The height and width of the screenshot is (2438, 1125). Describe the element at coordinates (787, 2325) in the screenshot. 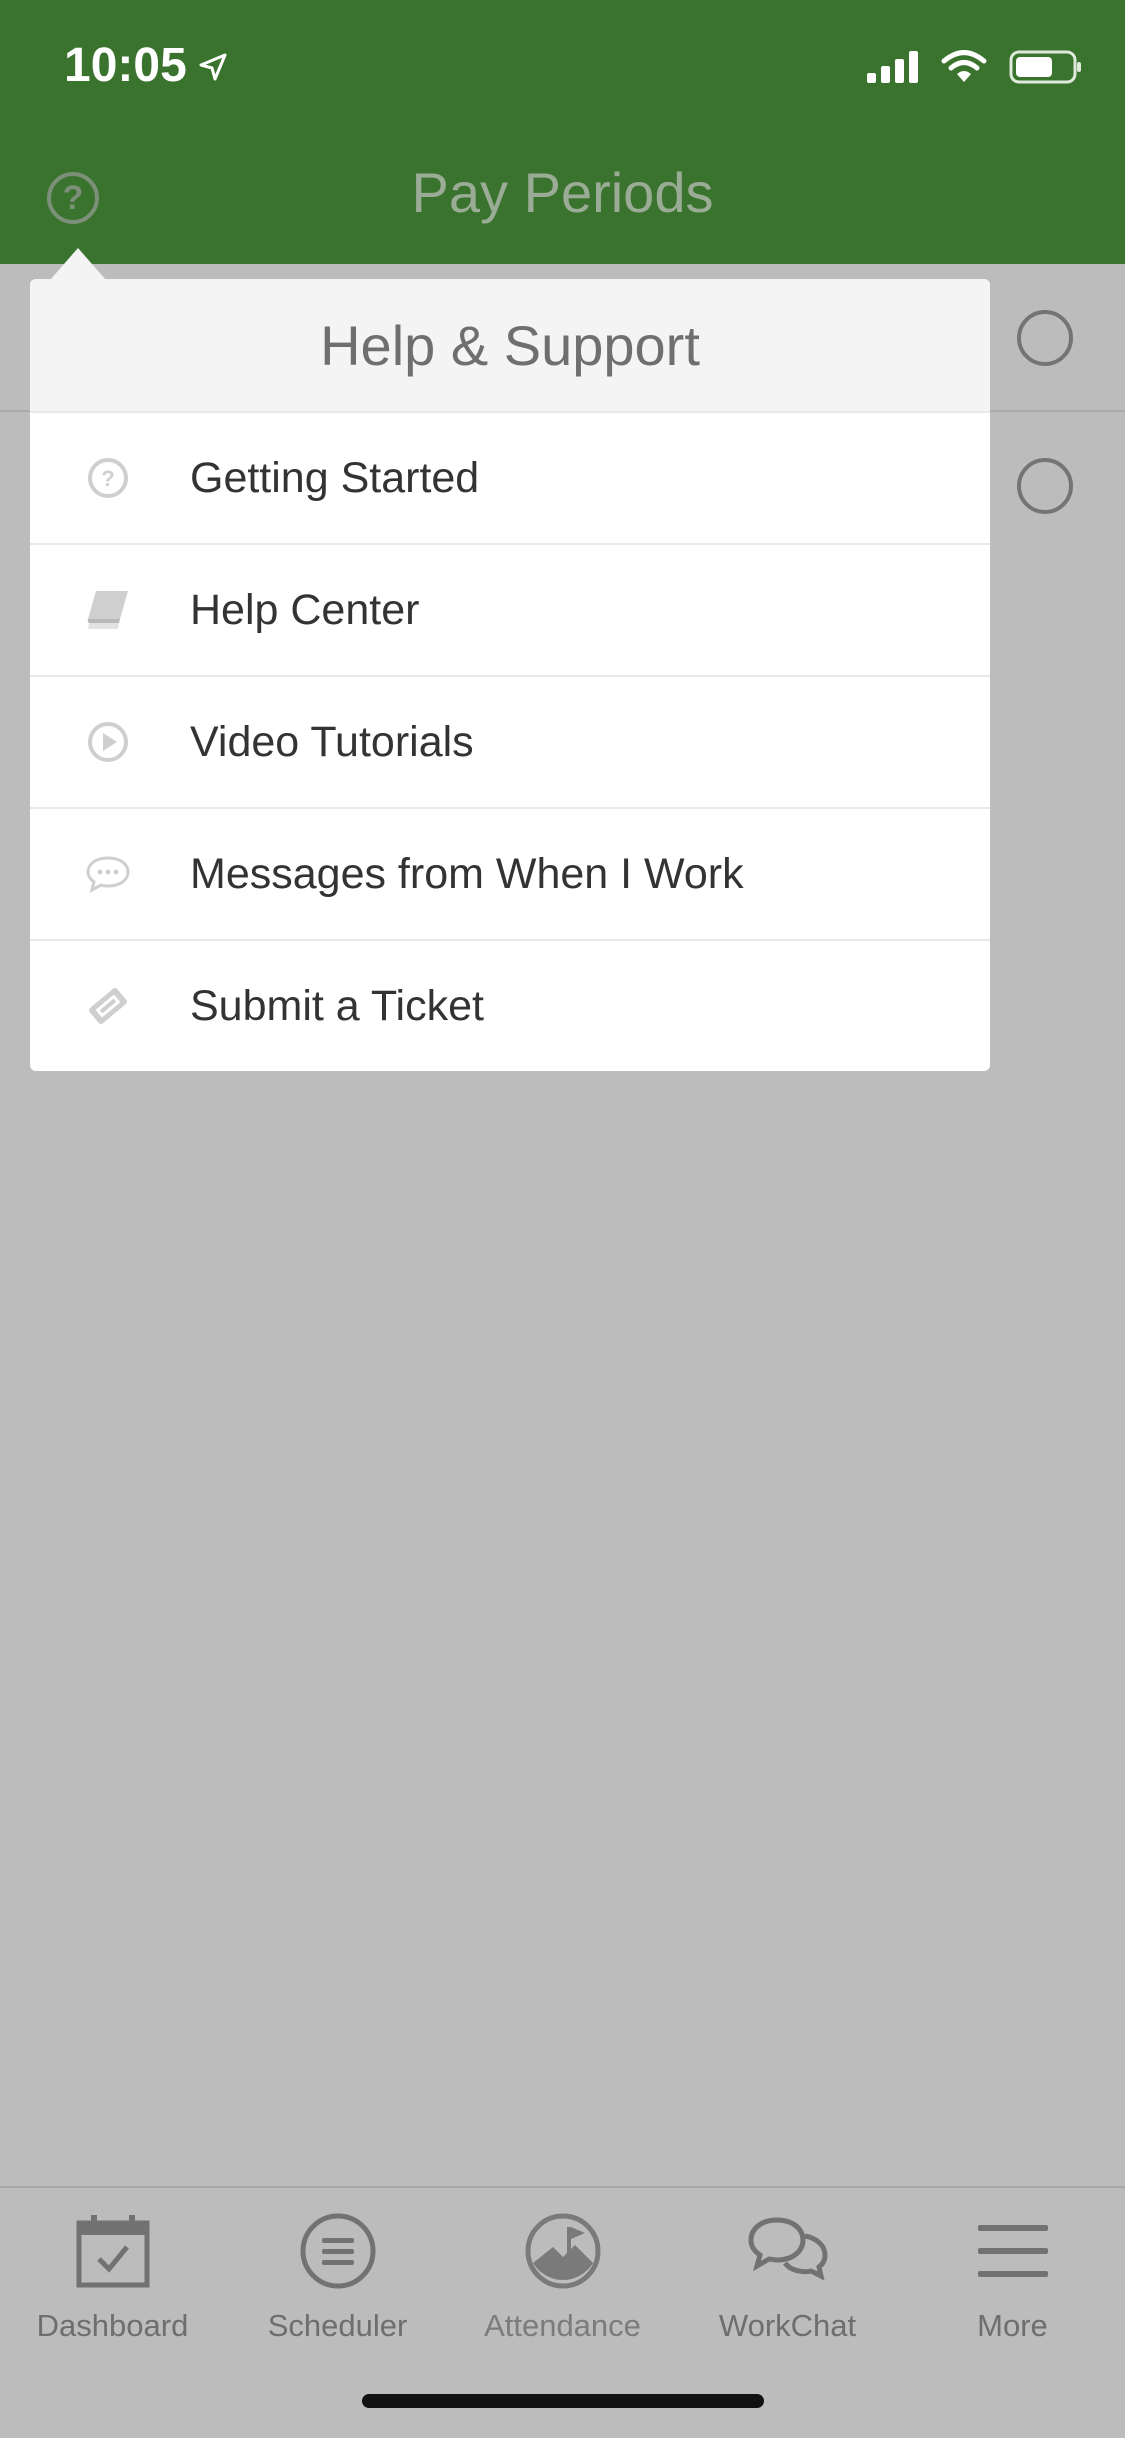

I see `tab-label: WorkChat` at that location.